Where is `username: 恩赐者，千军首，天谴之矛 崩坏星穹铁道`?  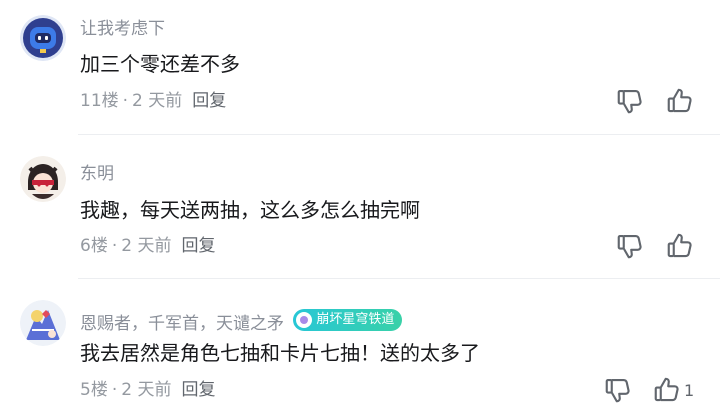
username: 恩赐者，千军首，天谴之矛 崩坏星穹铁道 is located at coordinates (241, 321).